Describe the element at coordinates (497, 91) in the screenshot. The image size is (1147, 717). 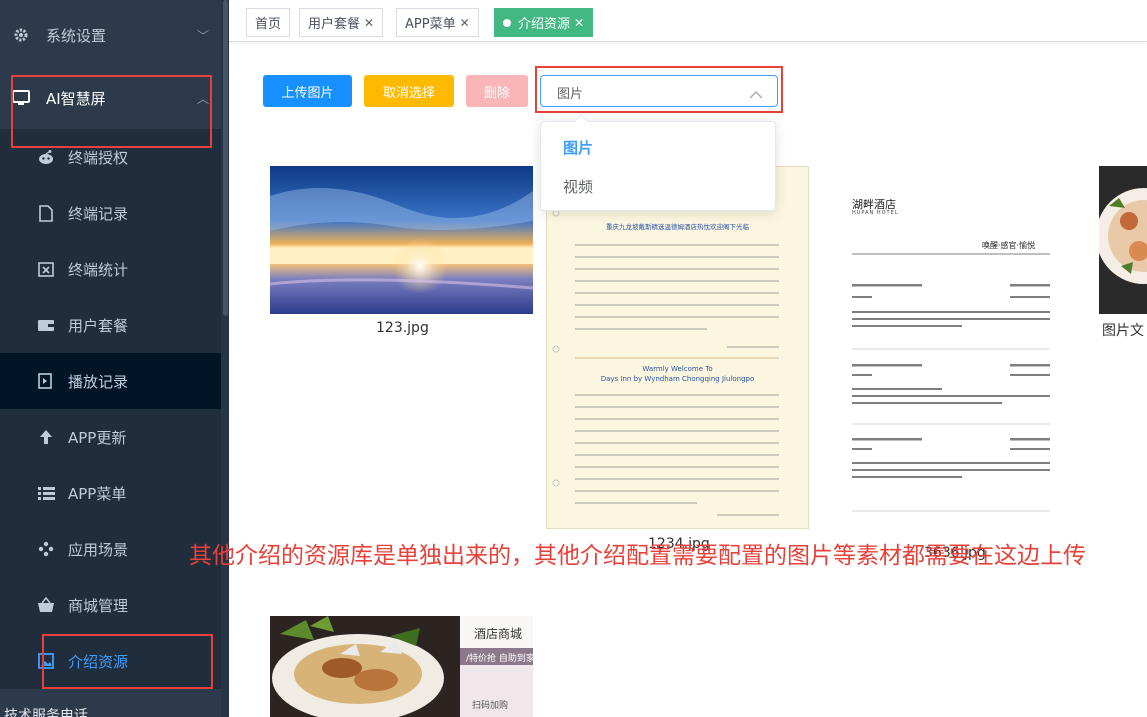
I see `delete-button: 删除` at that location.